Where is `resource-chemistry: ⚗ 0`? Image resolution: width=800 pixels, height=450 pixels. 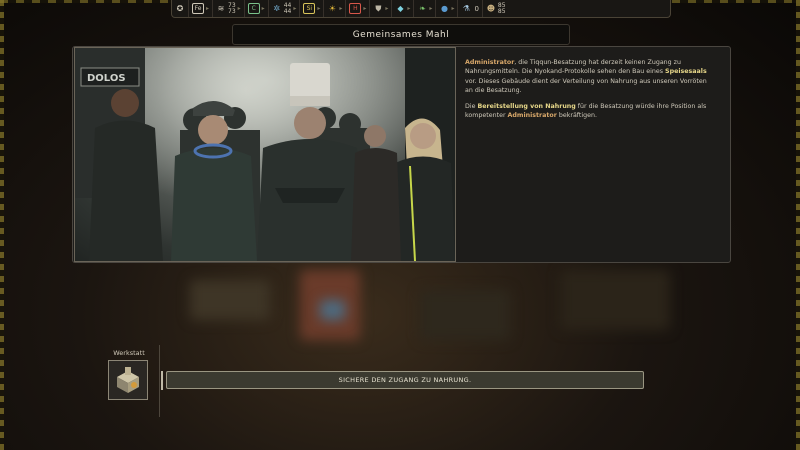
resource-chemistry: ⚗ 0 is located at coordinates (470, 8).